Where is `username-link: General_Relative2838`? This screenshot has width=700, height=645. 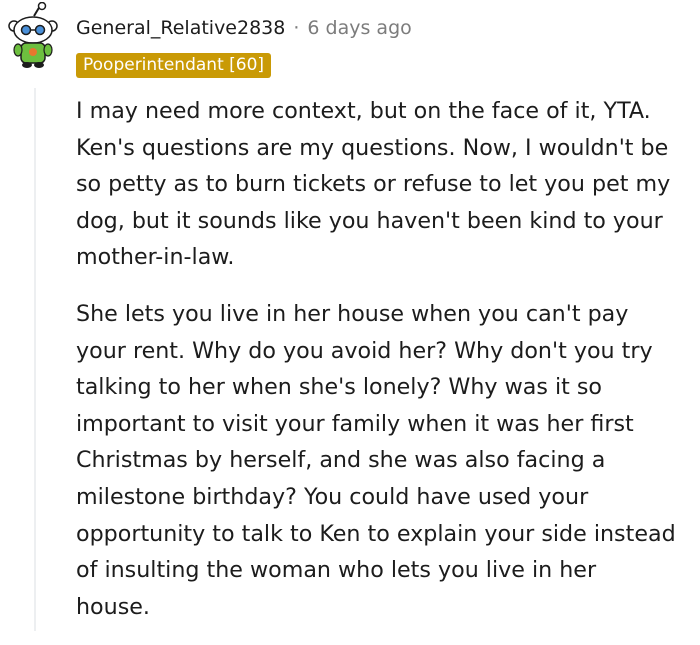 username-link: General_Relative2838 is located at coordinates (180, 28).